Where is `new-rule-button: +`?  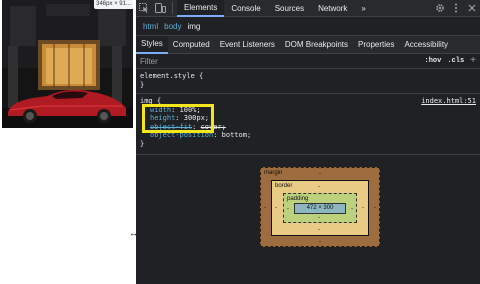
new-rule-button: + is located at coordinates (473, 61).